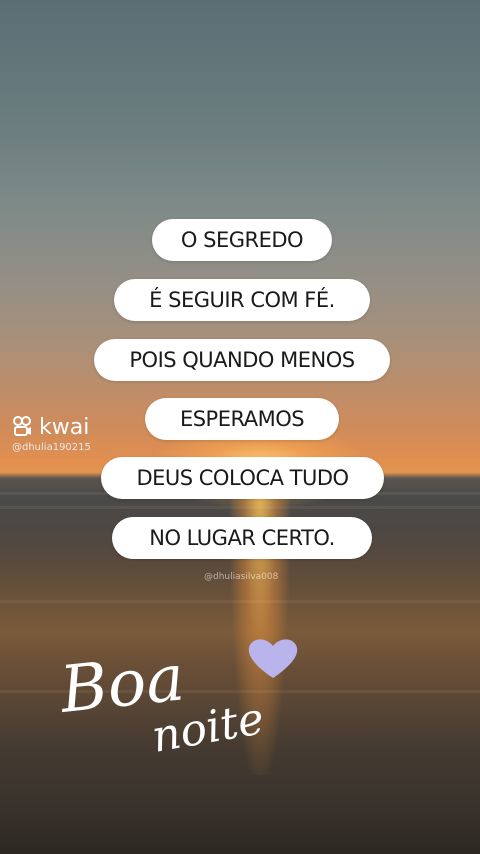  I want to click on phrase-pill: POIS QUANDO MENOS, so click(242, 360).